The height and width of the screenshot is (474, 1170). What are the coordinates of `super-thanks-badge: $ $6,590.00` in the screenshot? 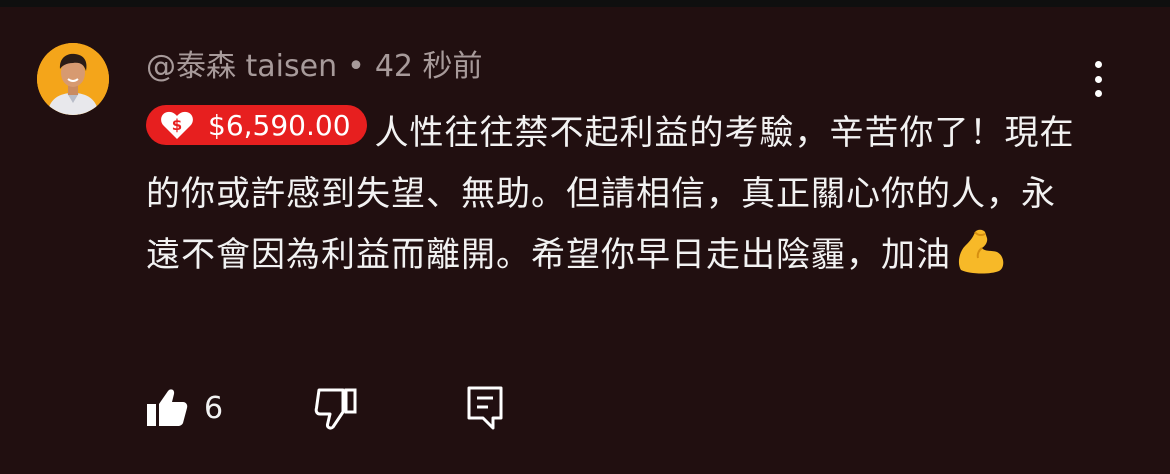 It's located at (256, 125).